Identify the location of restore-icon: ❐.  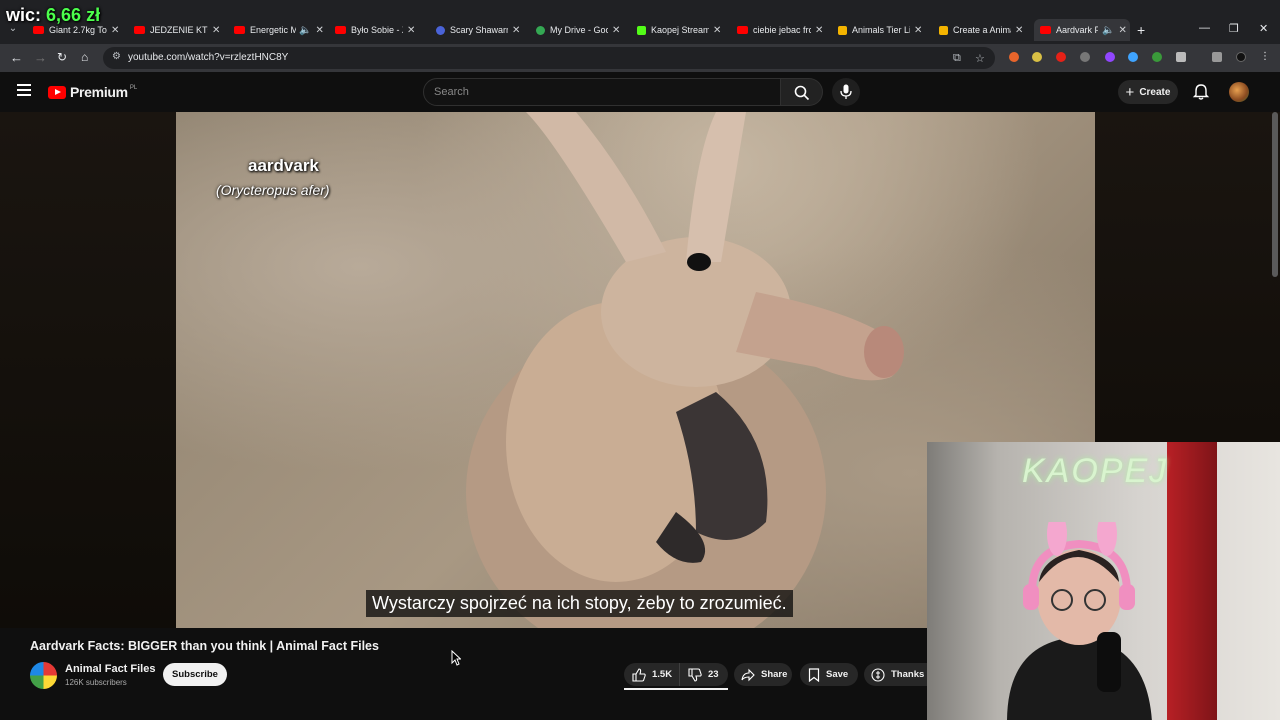
(1234, 28).